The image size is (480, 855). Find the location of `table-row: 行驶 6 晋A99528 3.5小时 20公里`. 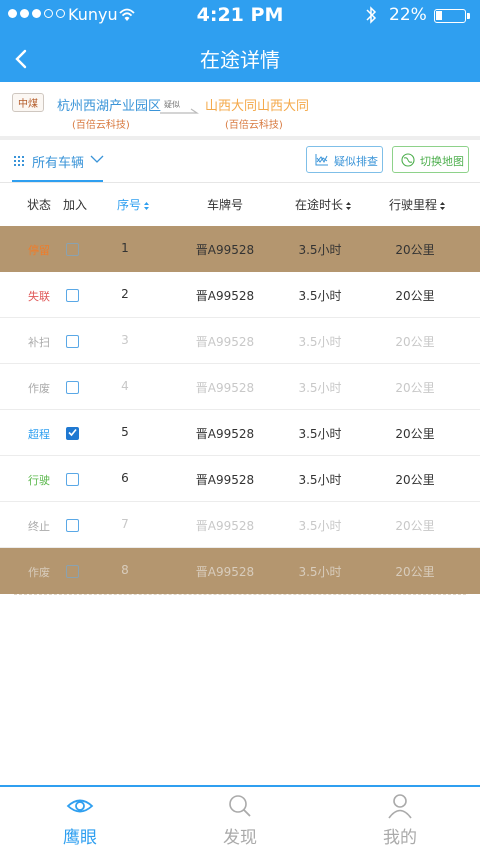

table-row: 行驶 6 晋A99528 3.5小时 20公里 is located at coordinates (240, 479).